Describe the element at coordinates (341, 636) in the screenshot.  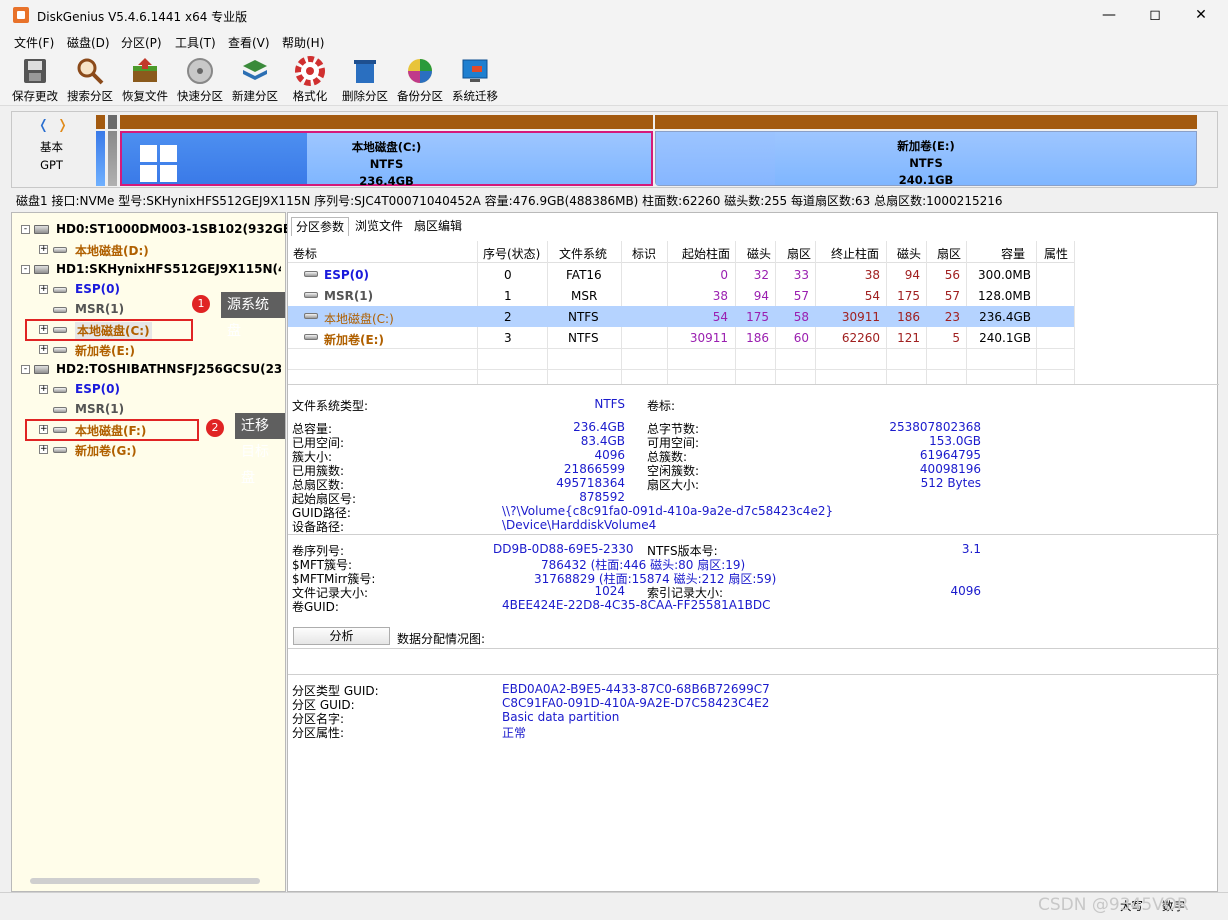
I see `analyze-button: 分析` at that location.